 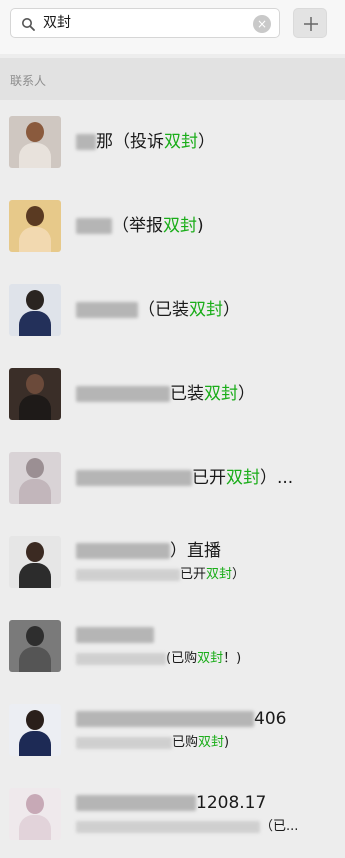 I want to click on contact-subtitle: 已购双封), so click(x=152, y=743).